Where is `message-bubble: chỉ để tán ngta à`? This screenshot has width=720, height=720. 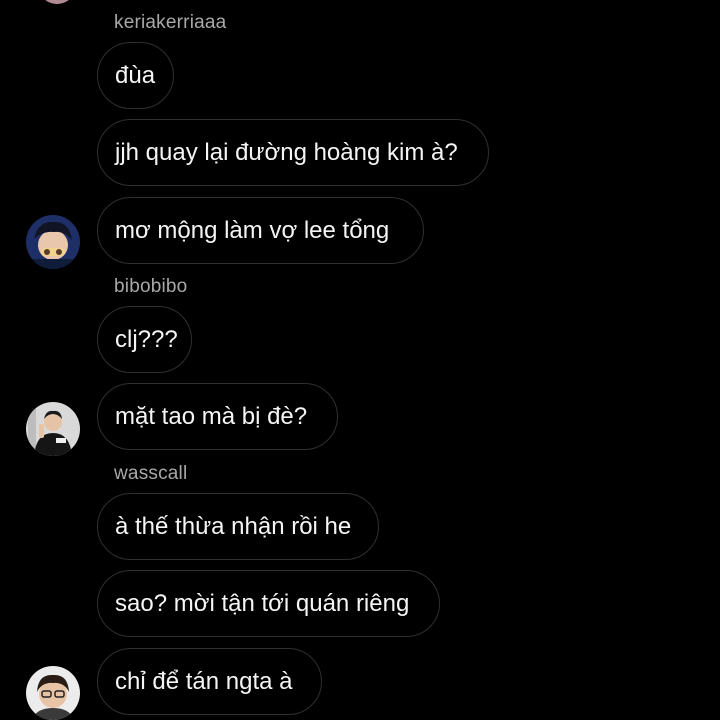 message-bubble: chỉ để tán ngta à is located at coordinates (209, 681).